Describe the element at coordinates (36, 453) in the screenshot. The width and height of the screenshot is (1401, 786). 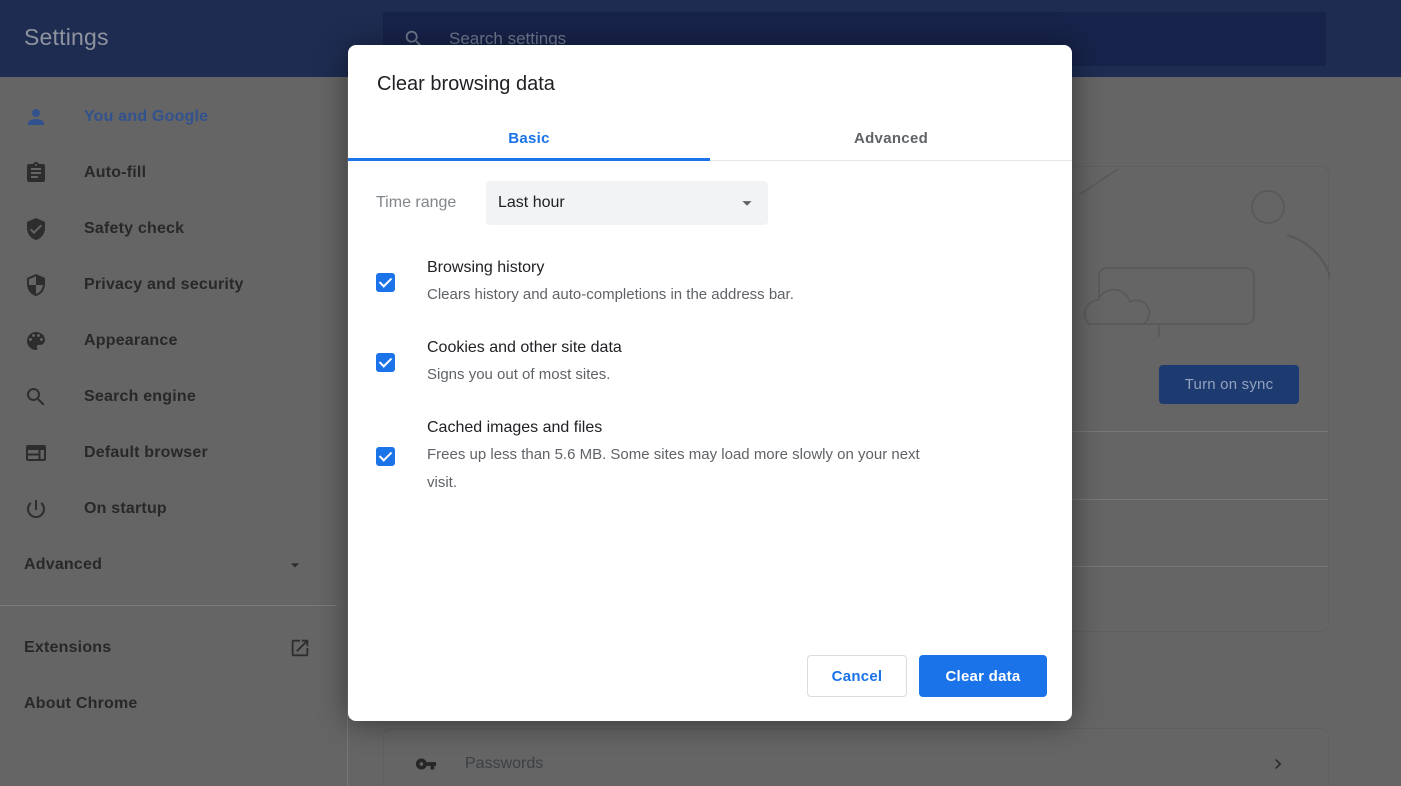
I see `browser-window-icon` at that location.